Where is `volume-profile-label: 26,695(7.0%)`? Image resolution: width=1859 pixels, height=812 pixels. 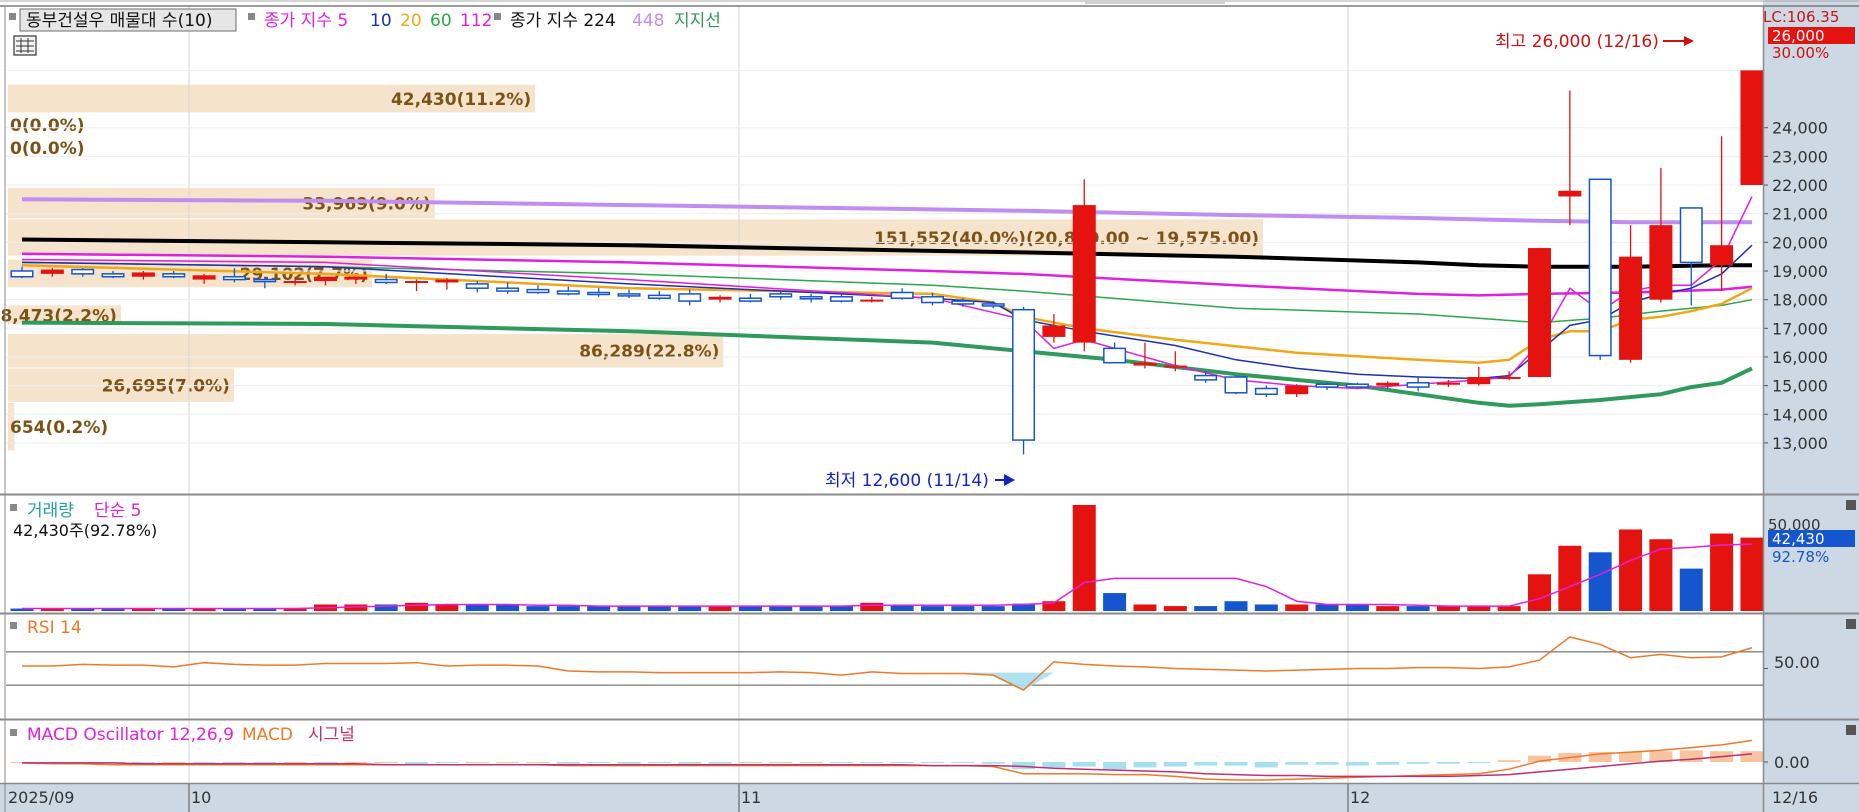
volume-profile-label: 26,695(7.0%) is located at coordinates (166, 387).